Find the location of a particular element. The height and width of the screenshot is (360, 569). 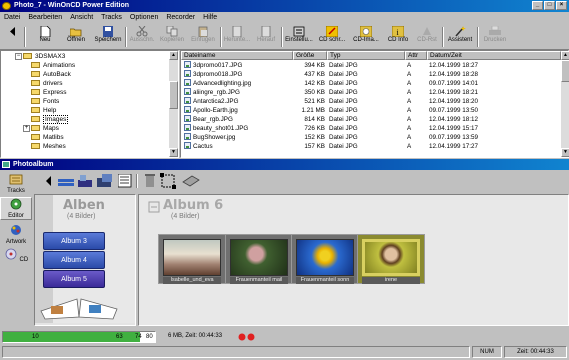

toolbar-new-button: Neu is located at coordinates (45, 37).